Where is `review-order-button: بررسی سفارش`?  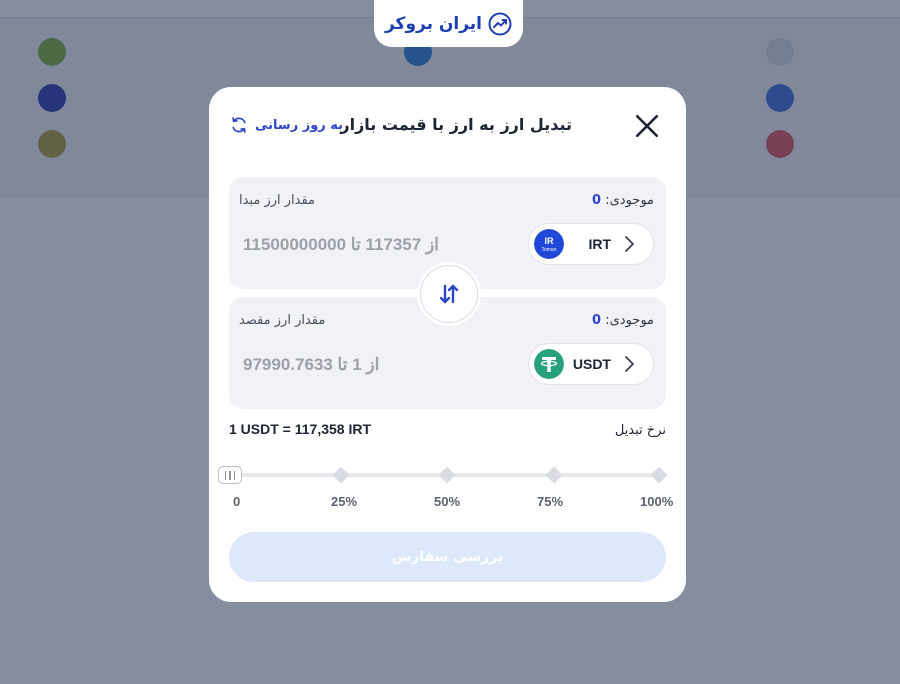 review-order-button: بررسی سفارش is located at coordinates (447, 557).